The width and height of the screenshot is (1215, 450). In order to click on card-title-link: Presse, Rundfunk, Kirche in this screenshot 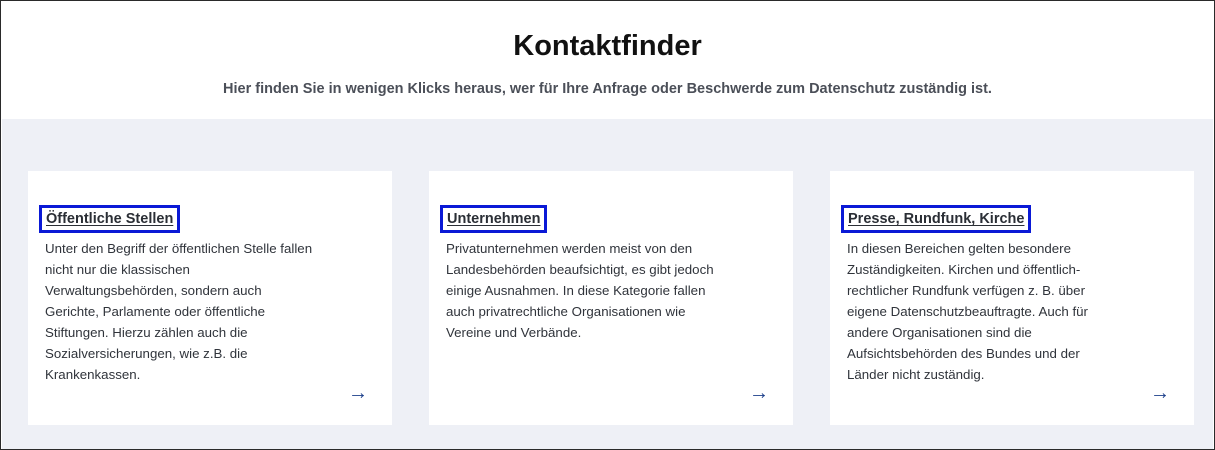, I will do `click(936, 219)`.